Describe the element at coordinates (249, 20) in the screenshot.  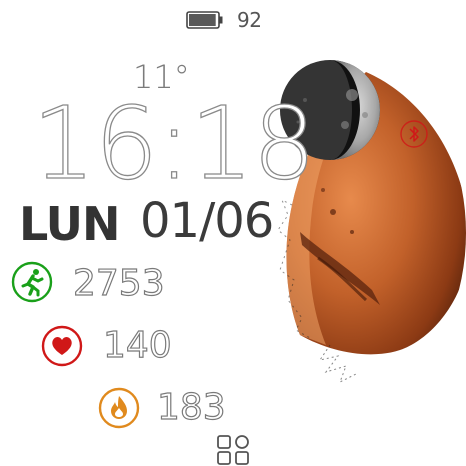
I see `battery-level-value: 92` at that location.